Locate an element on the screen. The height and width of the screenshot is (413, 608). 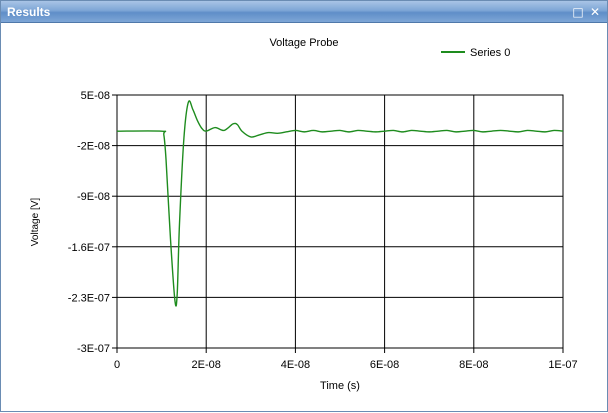
legend: Series 0 is located at coordinates (475, 53).